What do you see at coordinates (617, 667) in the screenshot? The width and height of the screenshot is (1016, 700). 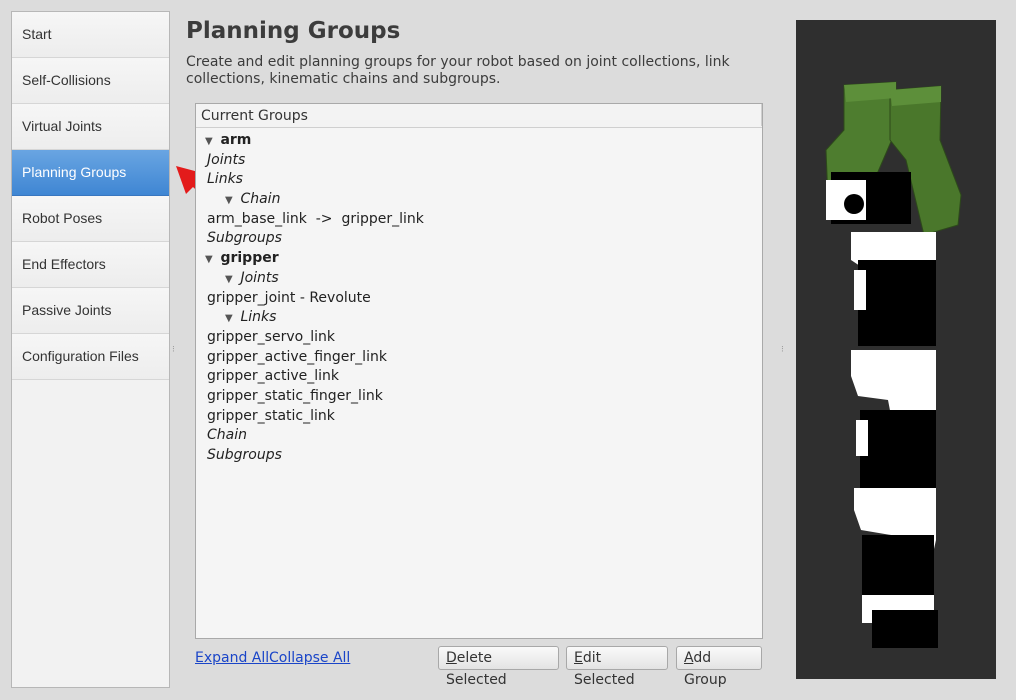 I see `edit-selected-button: Edit Selected` at bounding box center [617, 667].